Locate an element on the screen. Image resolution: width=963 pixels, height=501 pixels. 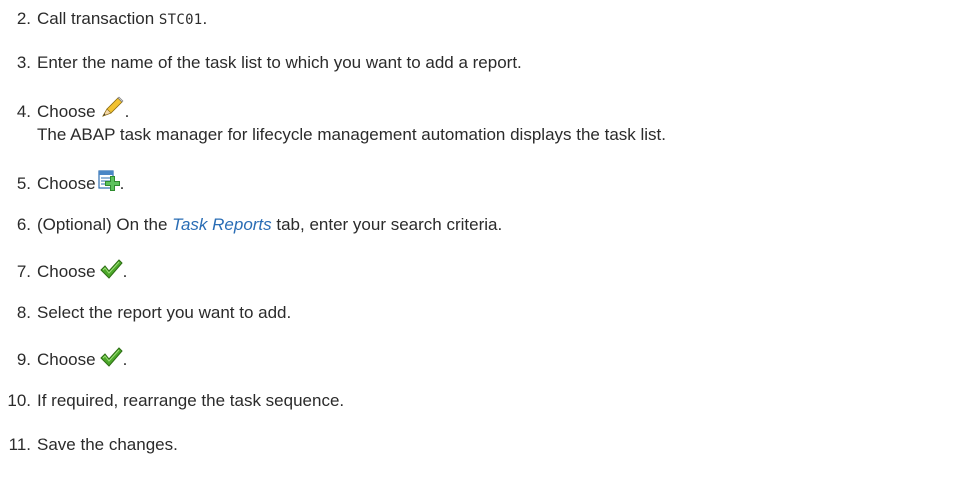
transaction-code: STC01 is located at coordinates (180, 20).